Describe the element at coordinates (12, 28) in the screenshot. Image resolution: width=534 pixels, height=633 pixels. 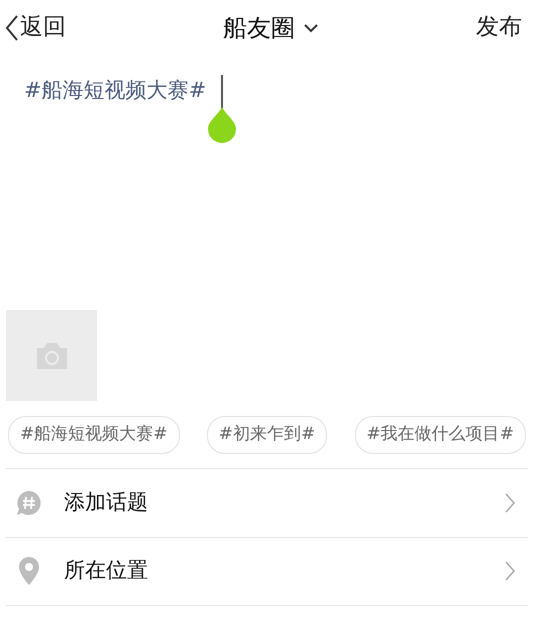
I see `back-chevron-icon` at that location.